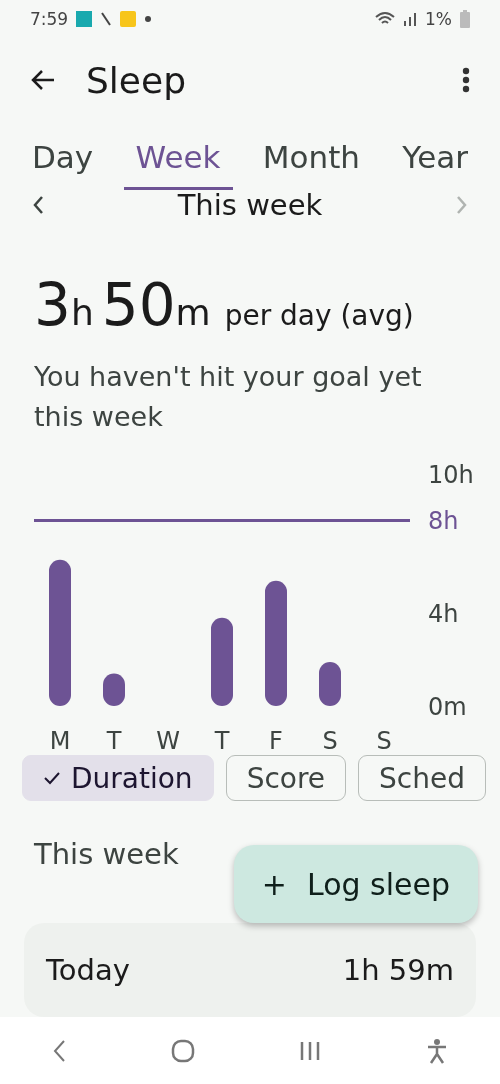  What do you see at coordinates (311, 162) in the screenshot?
I see `period-tab: Month` at bounding box center [311, 162].